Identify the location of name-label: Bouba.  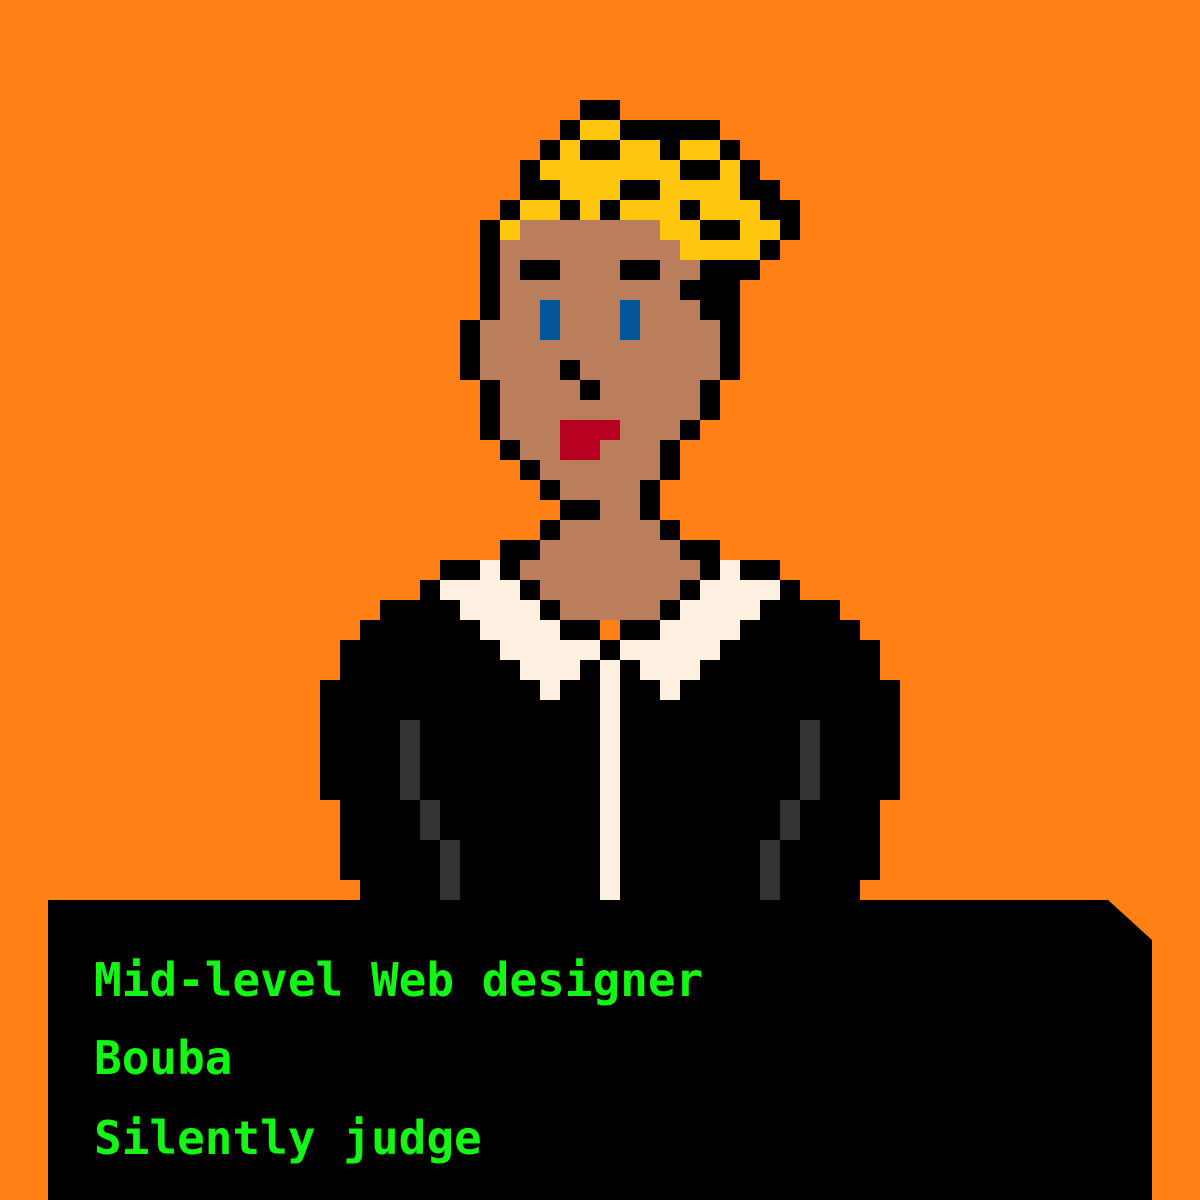
(163, 1058).